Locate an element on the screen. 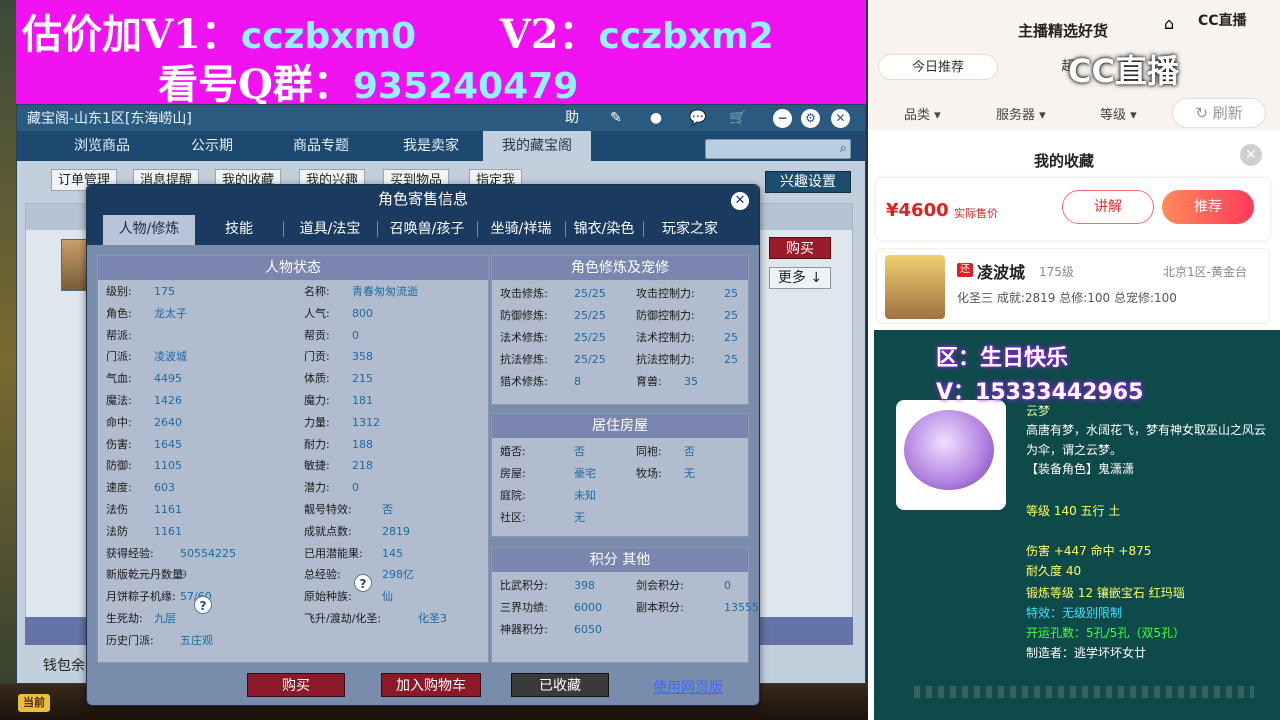 The height and width of the screenshot is (720, 1280). tab-character: 人物/修炼 is located at coordinates (149, 230).